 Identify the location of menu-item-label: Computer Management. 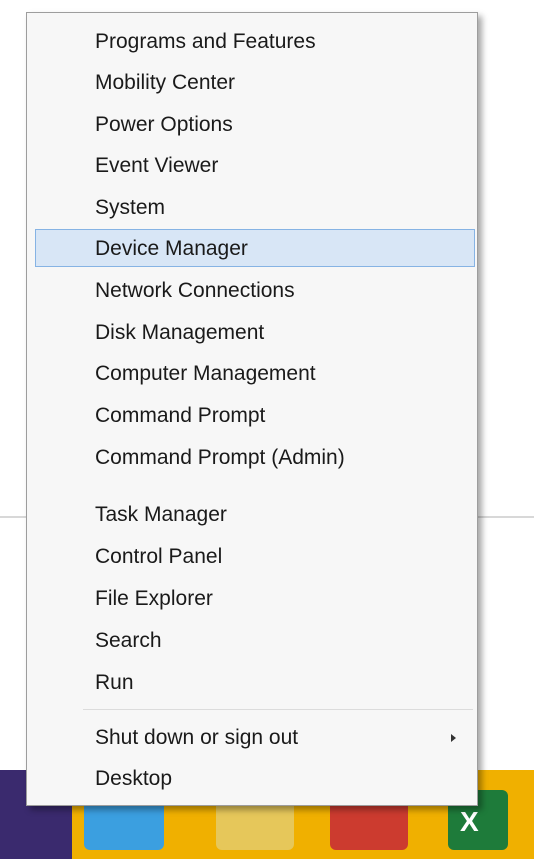
(205, 373).